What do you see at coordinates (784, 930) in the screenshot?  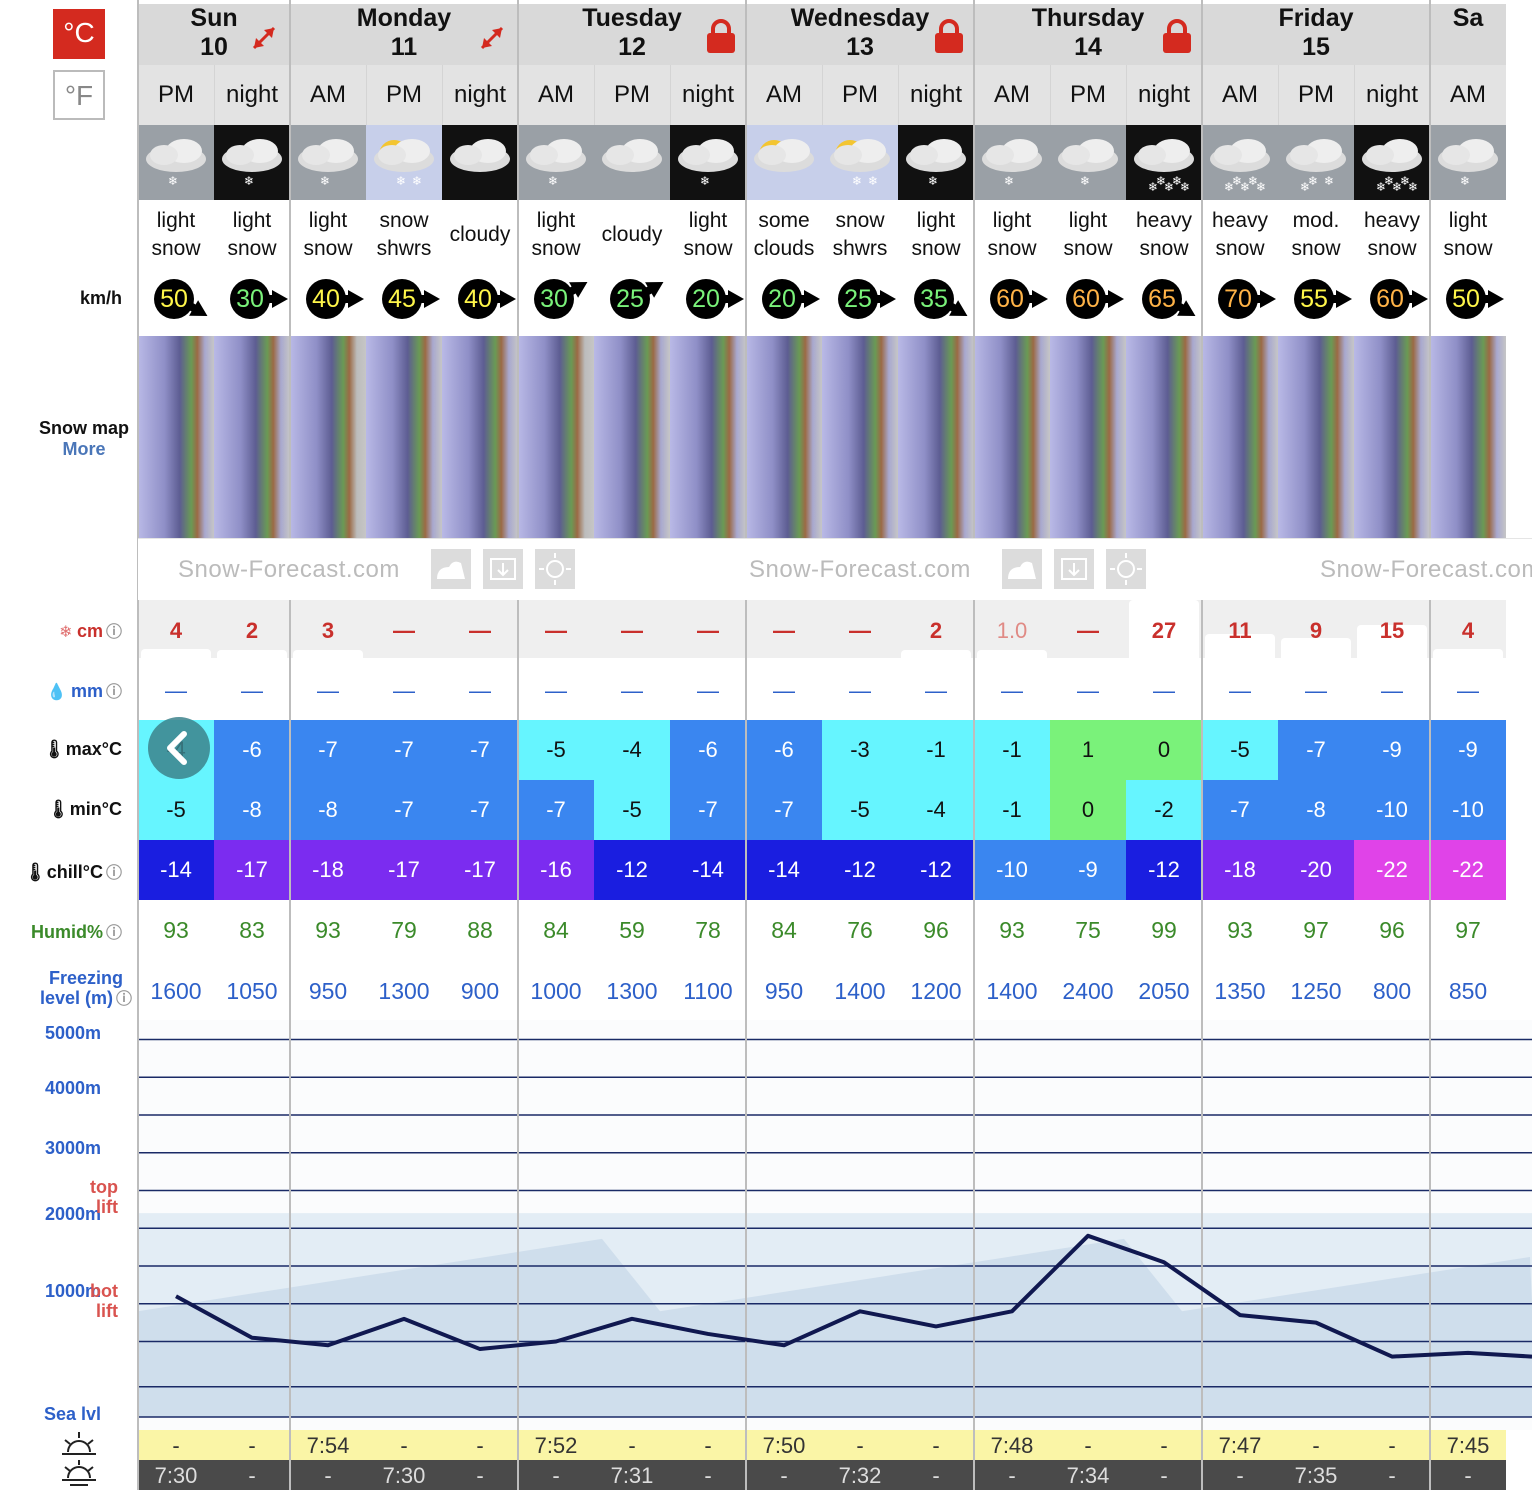 I see `humidity-value: 84` at bounding box center [784, 930].